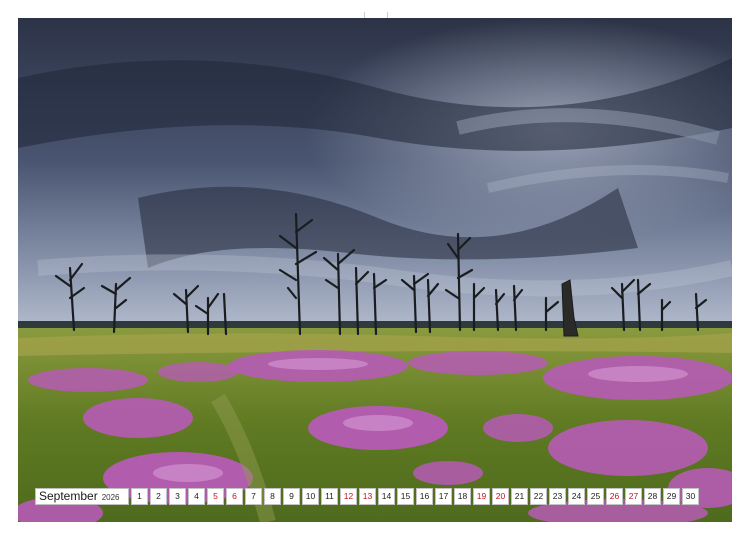 This screenshot has height=540, width=750. What do you see at coordinates (139, 496) in the screenshot?
I see `day-cell: 1` at bounding box center [139, 496].